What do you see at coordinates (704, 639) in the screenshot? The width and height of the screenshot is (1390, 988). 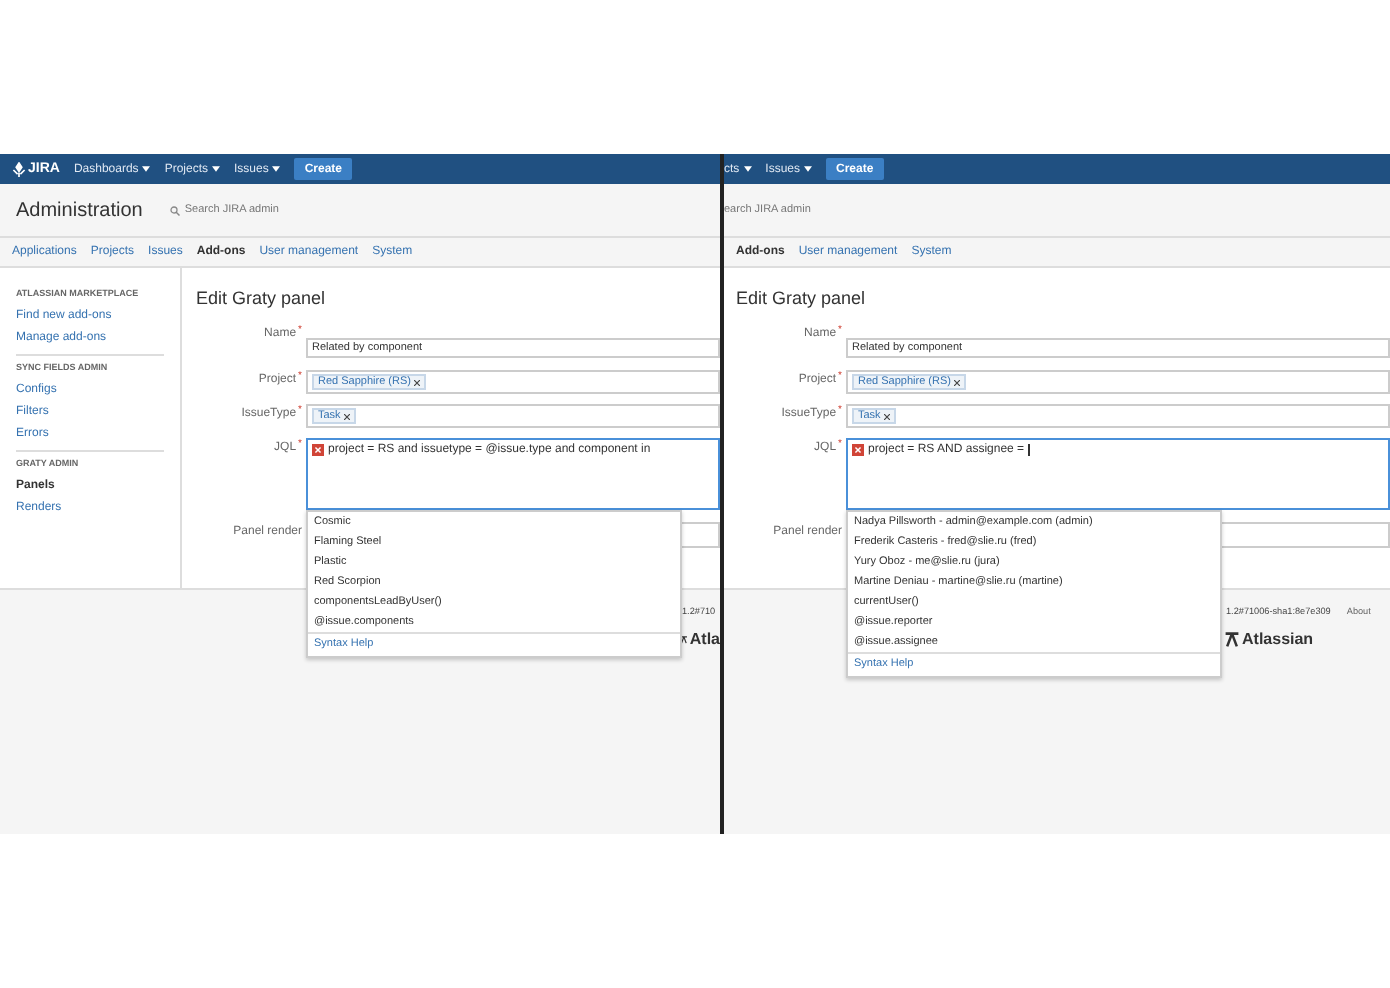 I see `logo-text: Atla` at bounding box center [704, 639].